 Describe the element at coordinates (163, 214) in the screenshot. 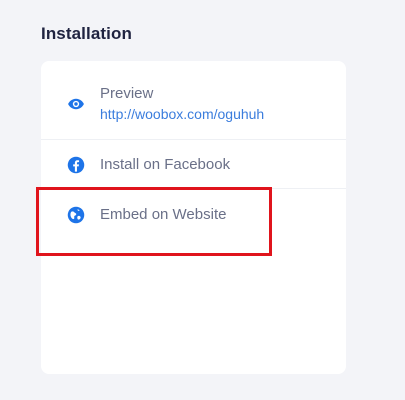

I see `embed-website-label: Embed on Website` at that location.